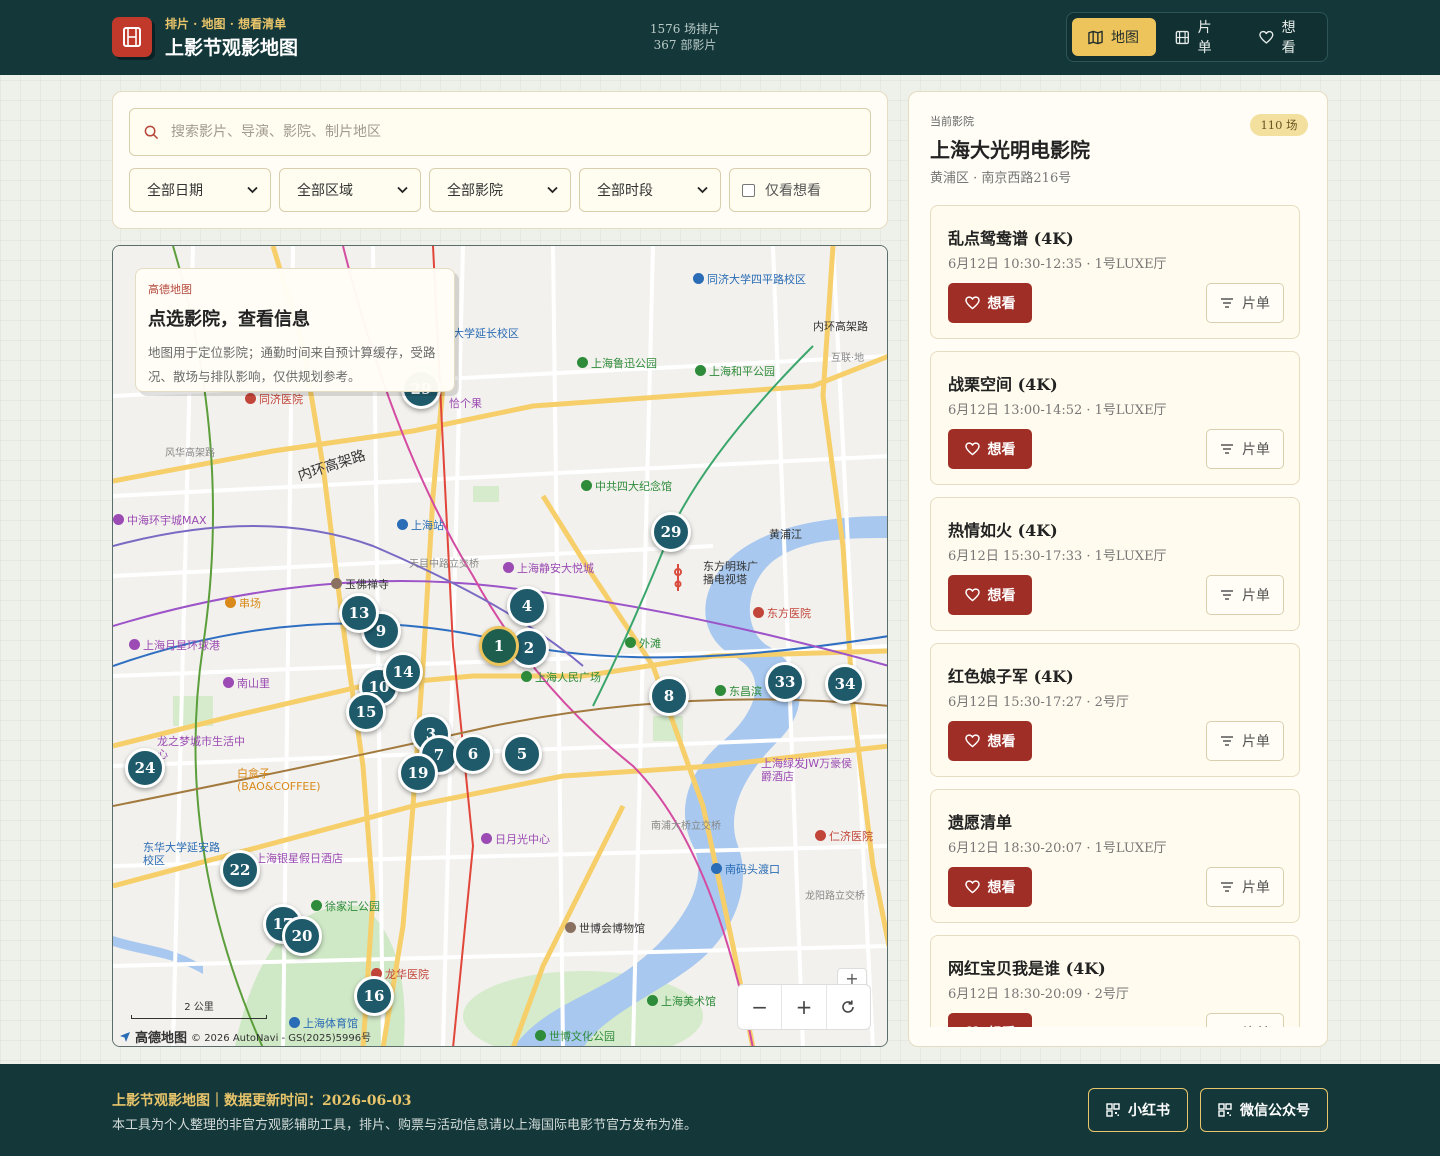 The width and height of the screenshot is (1440, 1156). Describe the element at coordinates (243, 603) in the screenshot. I see `place-label: 串场` at that location.